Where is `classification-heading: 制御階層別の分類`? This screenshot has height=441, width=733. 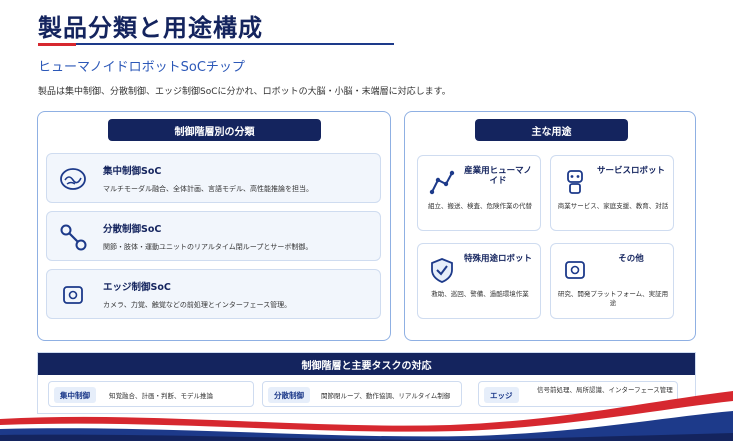 classification-heading: 制御階層別の分類 is located at coordinates (214, 130).